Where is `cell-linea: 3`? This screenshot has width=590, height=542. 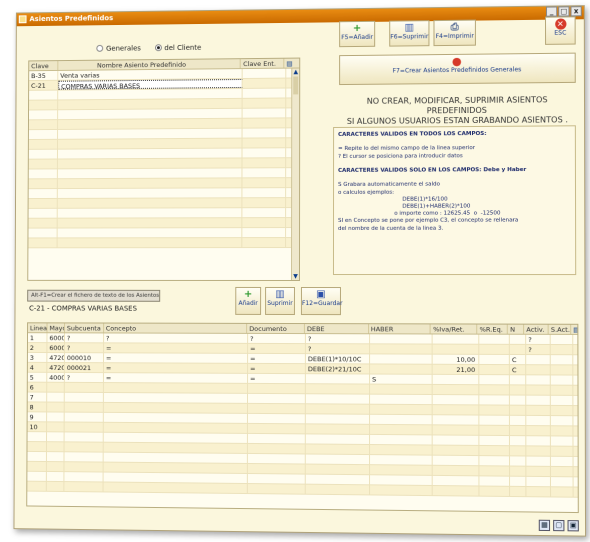
cell-linea: 3 is located at coordinates (37, 357).